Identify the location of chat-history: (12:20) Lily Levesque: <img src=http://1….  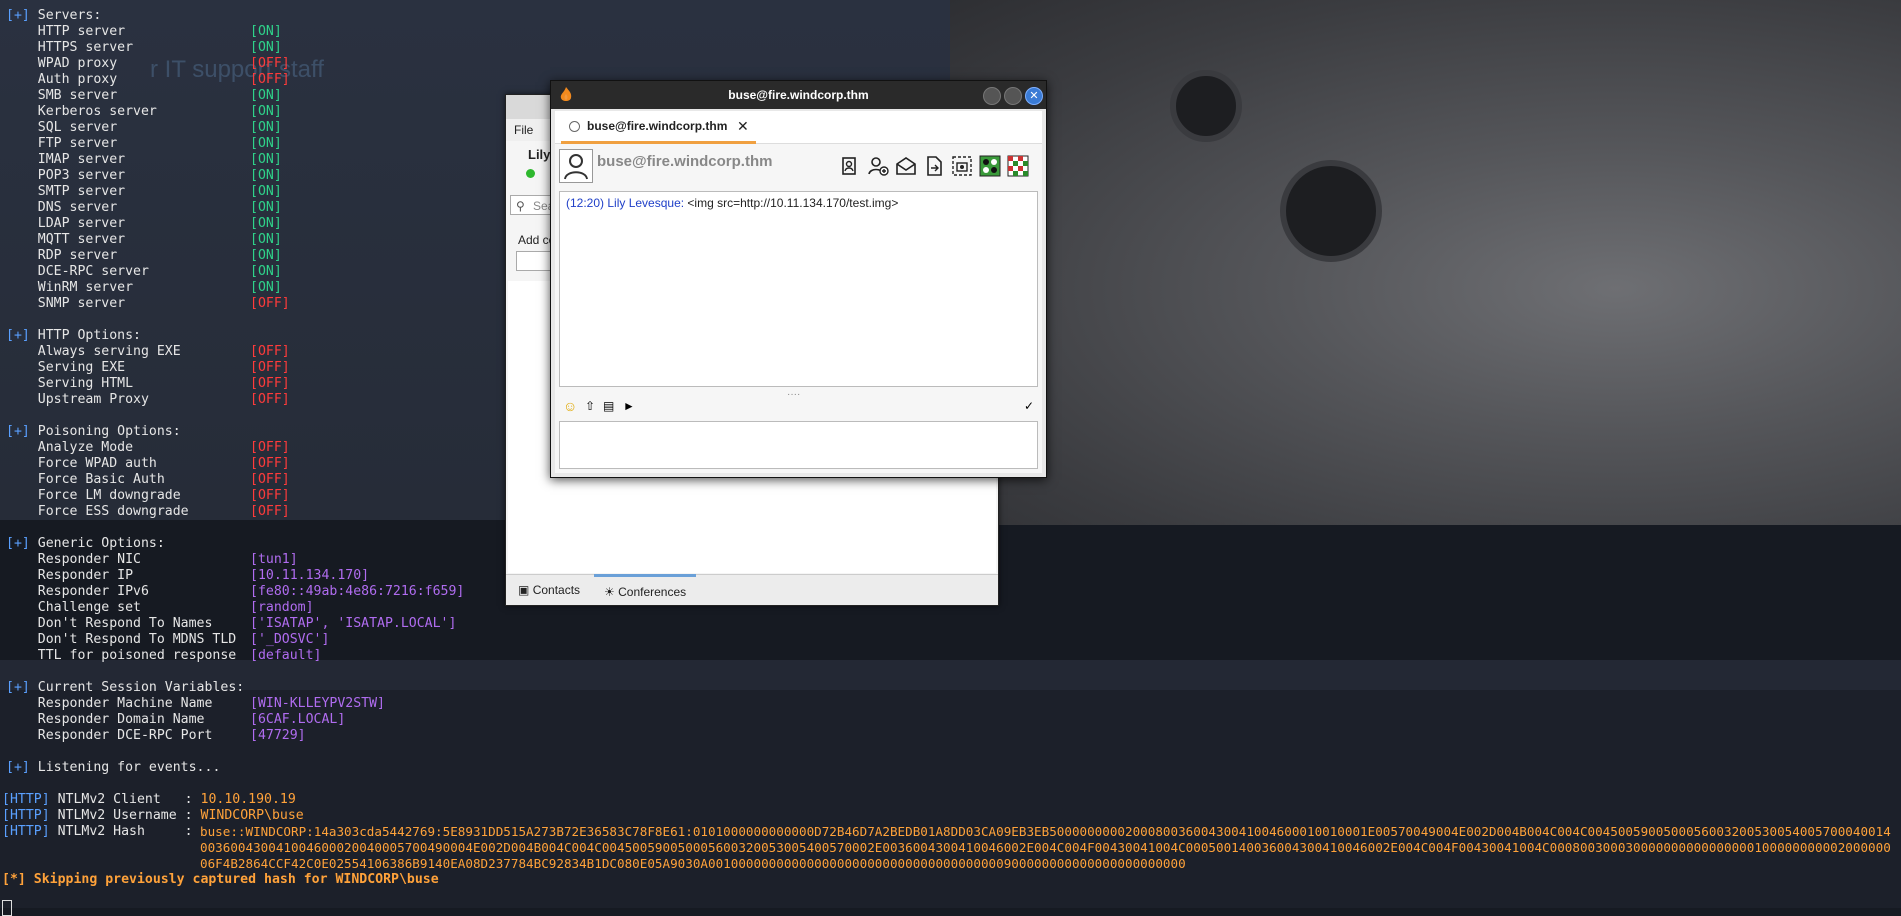
(798, 289).